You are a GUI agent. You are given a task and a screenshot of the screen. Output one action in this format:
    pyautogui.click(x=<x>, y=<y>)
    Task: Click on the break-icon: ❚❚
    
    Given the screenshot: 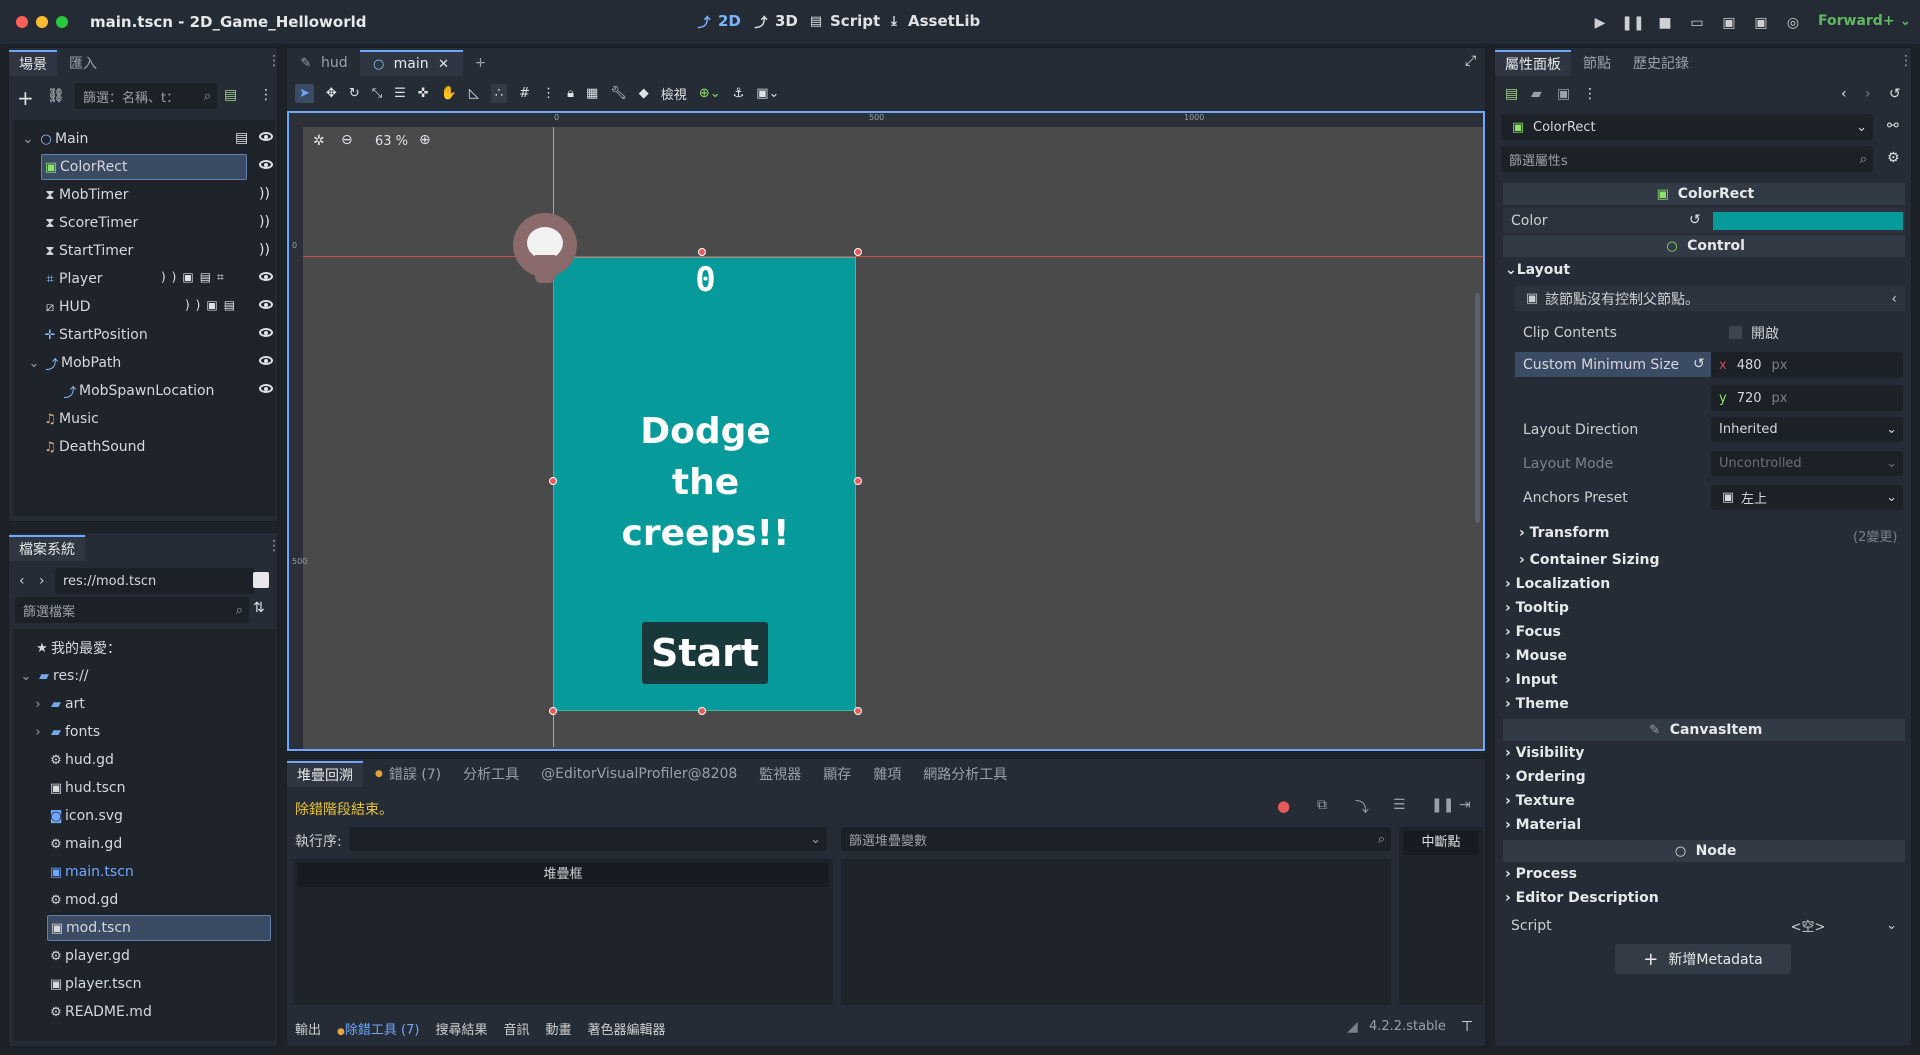 What is the action you would take?
    pyautogui.click(x=1442, y=805)
    